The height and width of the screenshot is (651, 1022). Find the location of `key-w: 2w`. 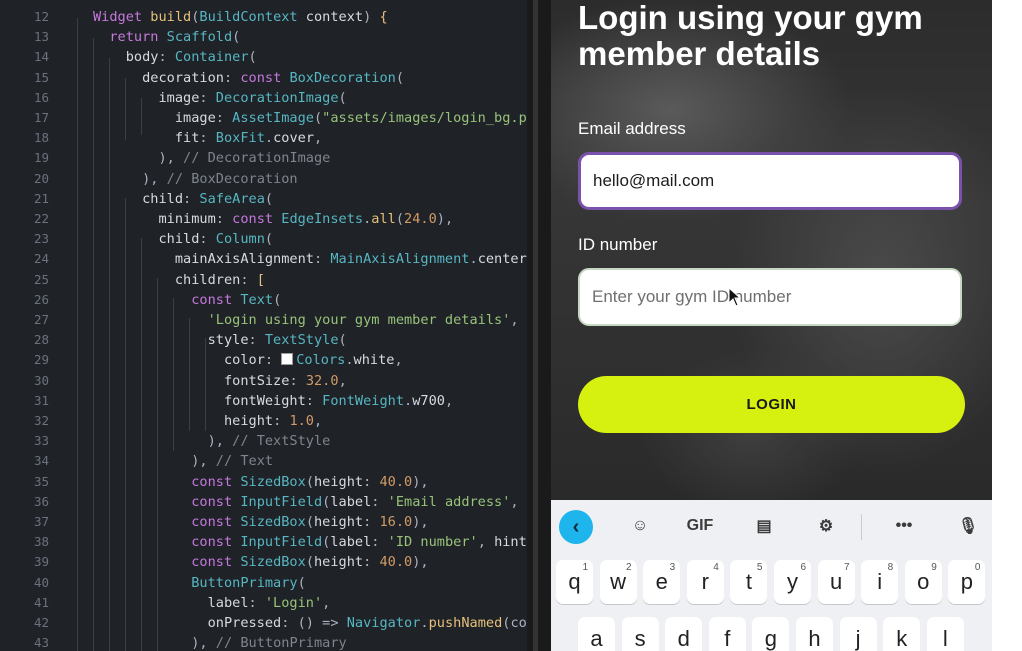

key-w: 2w is located at coordinates (618, 582).